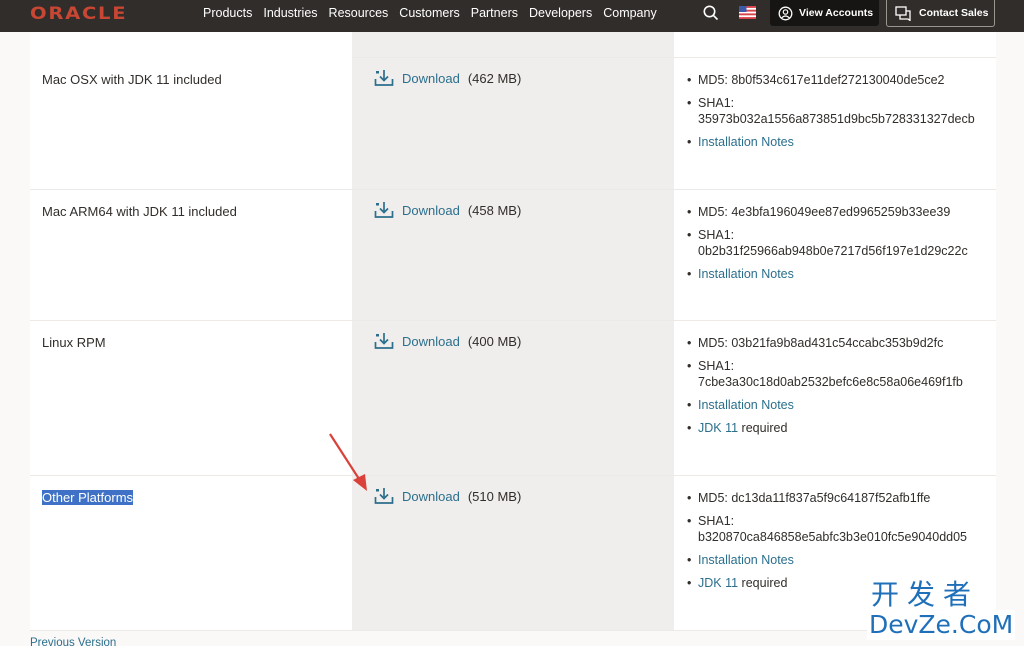 The width and height of the screenshot is (1024, 646). Describe the element at coordinates (711, 13) in the screenshot. I see `search-icon` at that location.